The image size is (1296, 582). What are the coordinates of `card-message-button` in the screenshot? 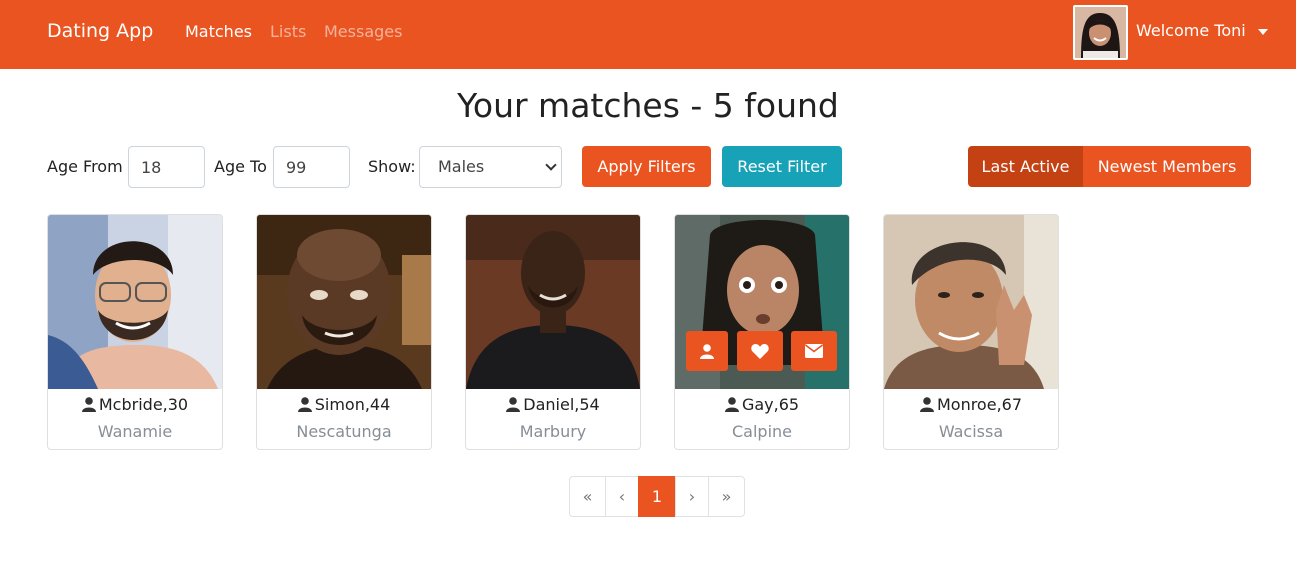 It's located at (814, 351).